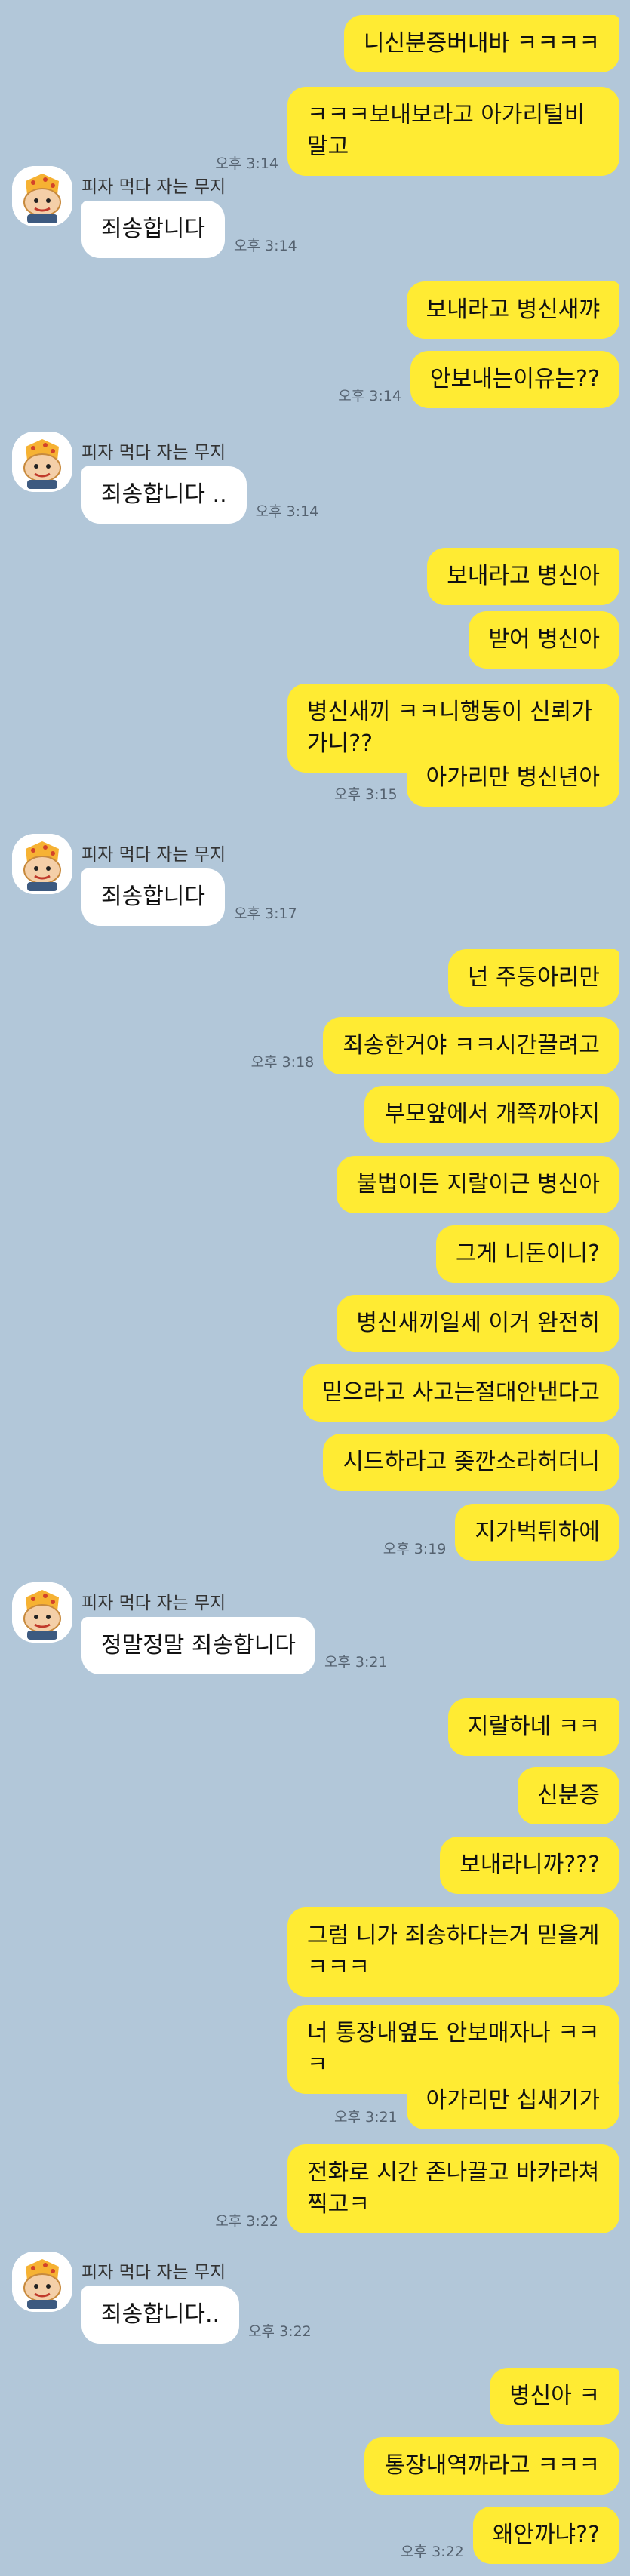 The height and width of the screenshot is (2576, 630). Describe the element at coordinates (365, 794) in the screenshot. I see `message-time: 오후 3:15` at that location.